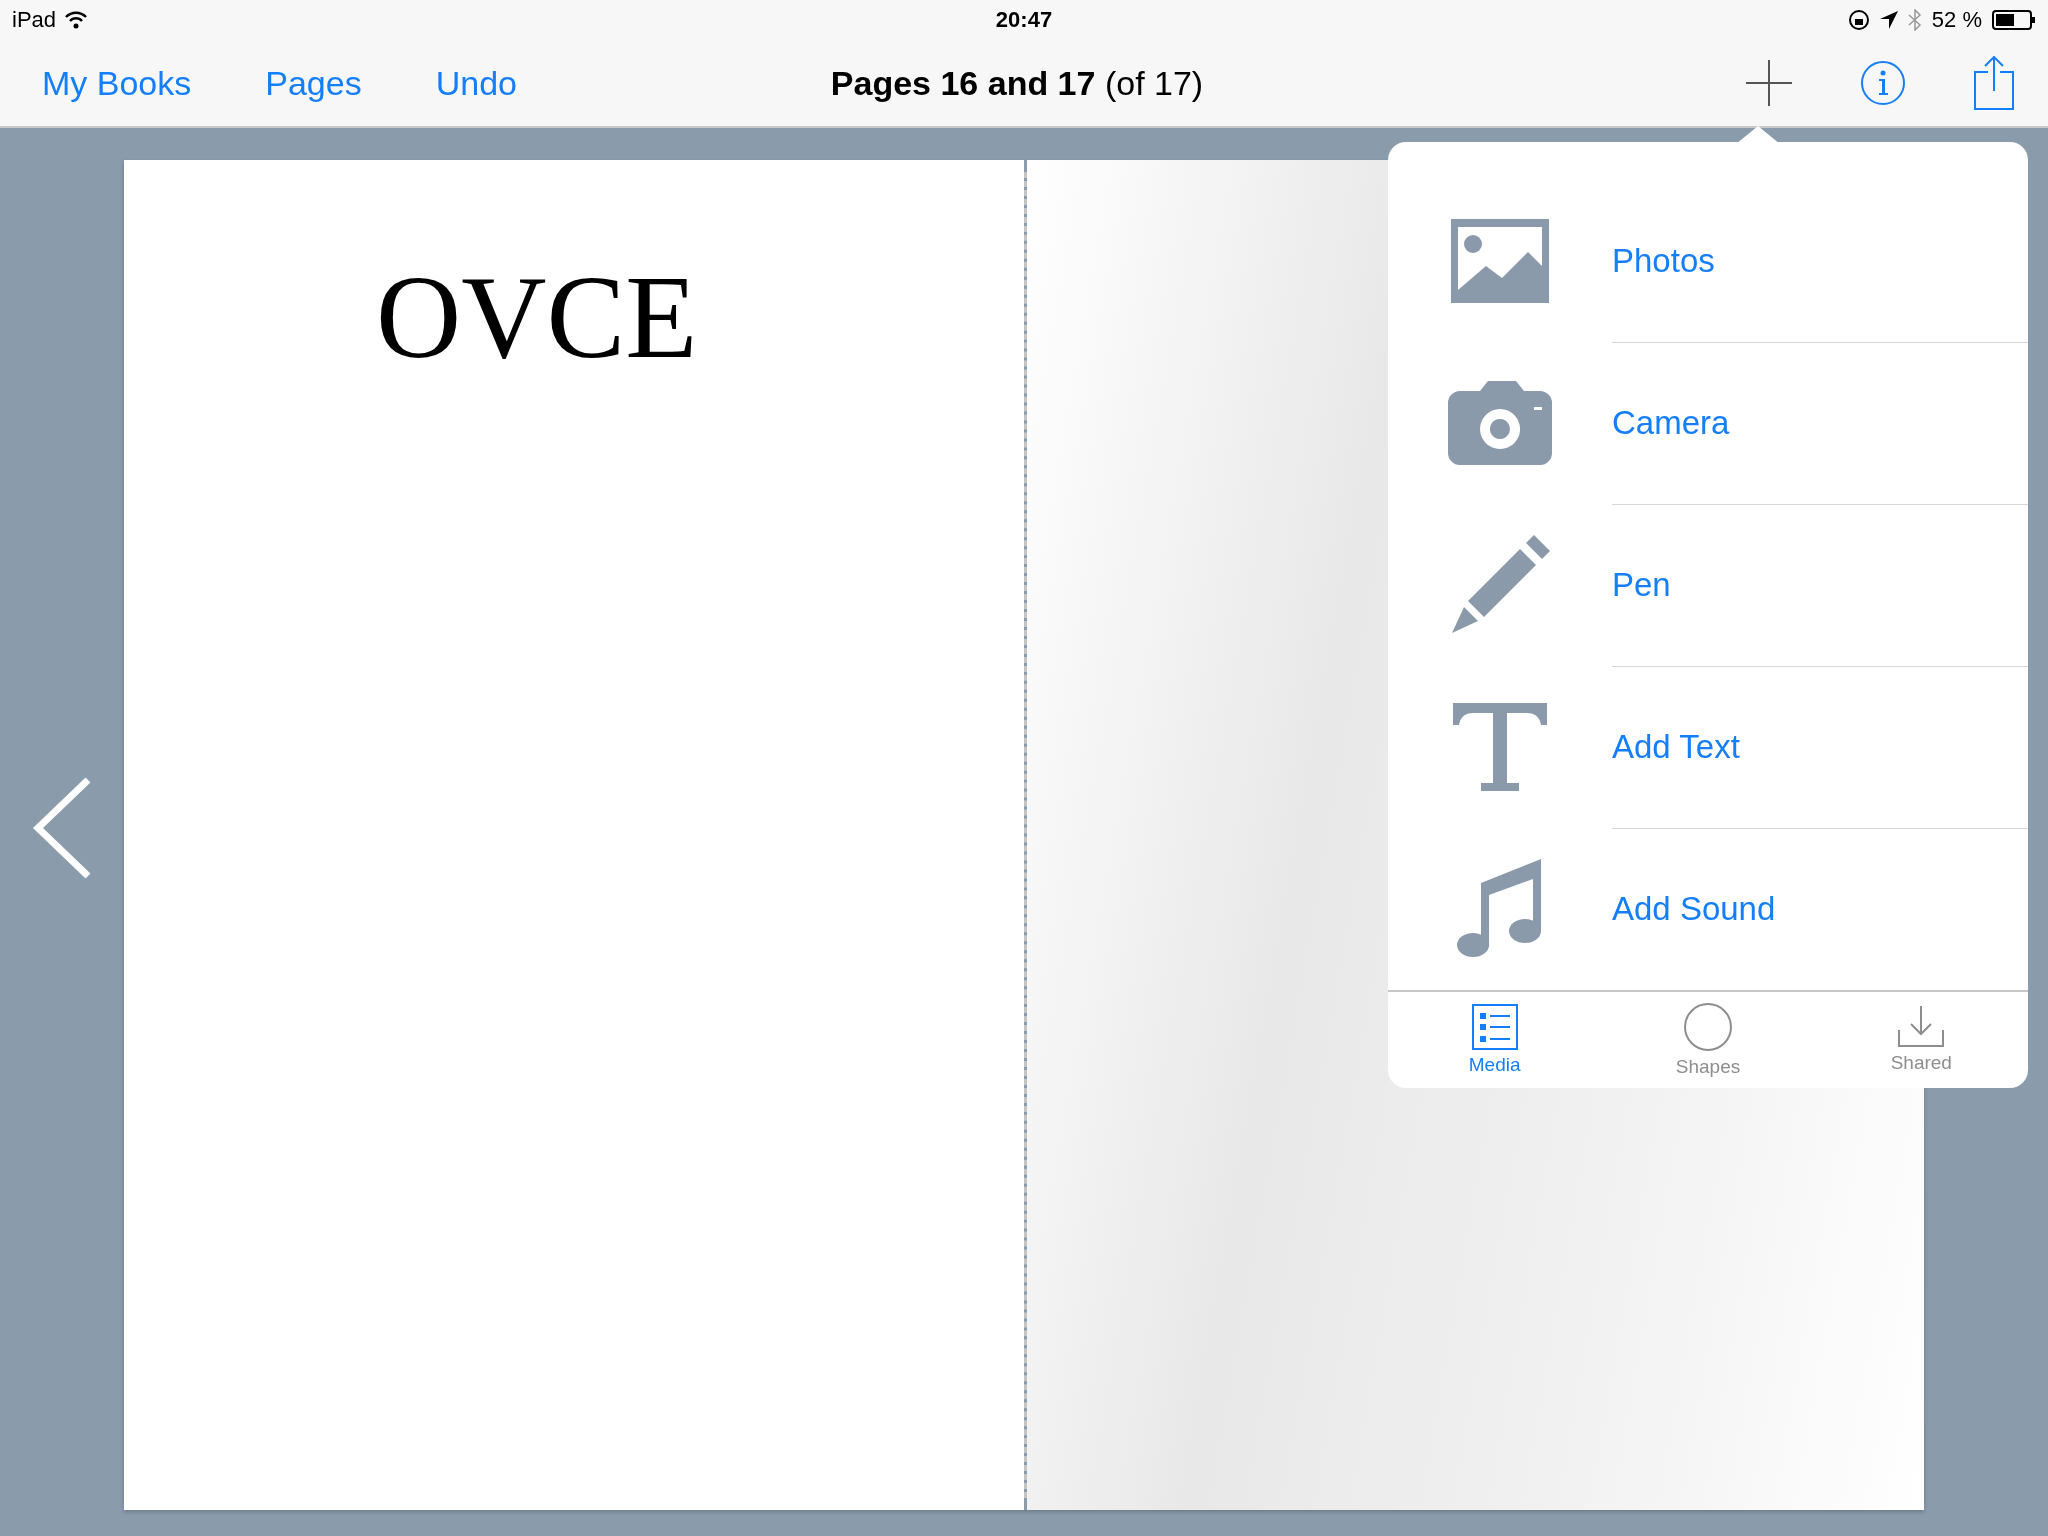  I want to click on letter-t-icon, so click(1500, 747).